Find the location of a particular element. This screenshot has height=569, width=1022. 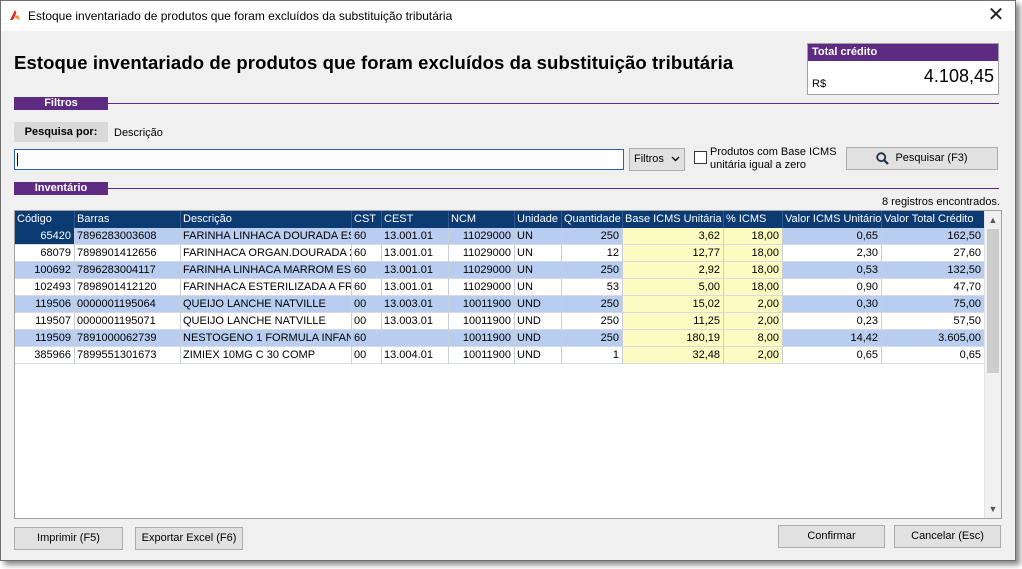

table-cell: 13.004.01 is located at coordinates (415, 355).